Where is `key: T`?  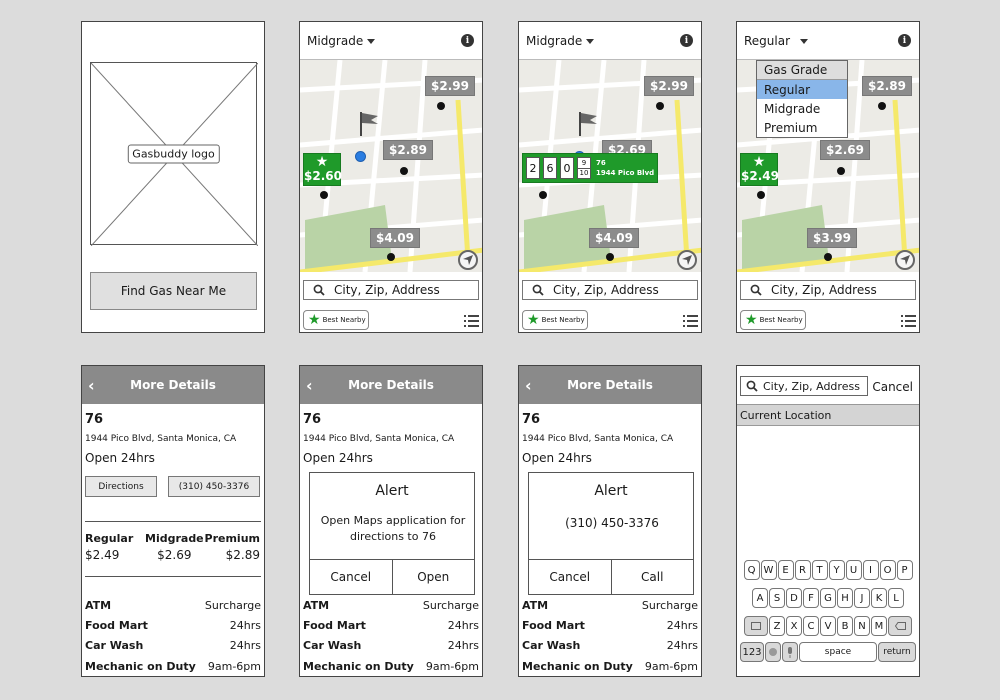 key: T is located at coordinates (819, 570).